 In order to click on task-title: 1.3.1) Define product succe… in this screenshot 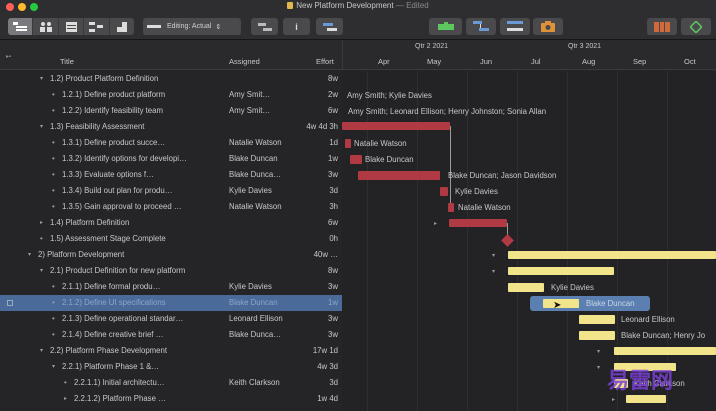, I will do `click(144, 143)`.